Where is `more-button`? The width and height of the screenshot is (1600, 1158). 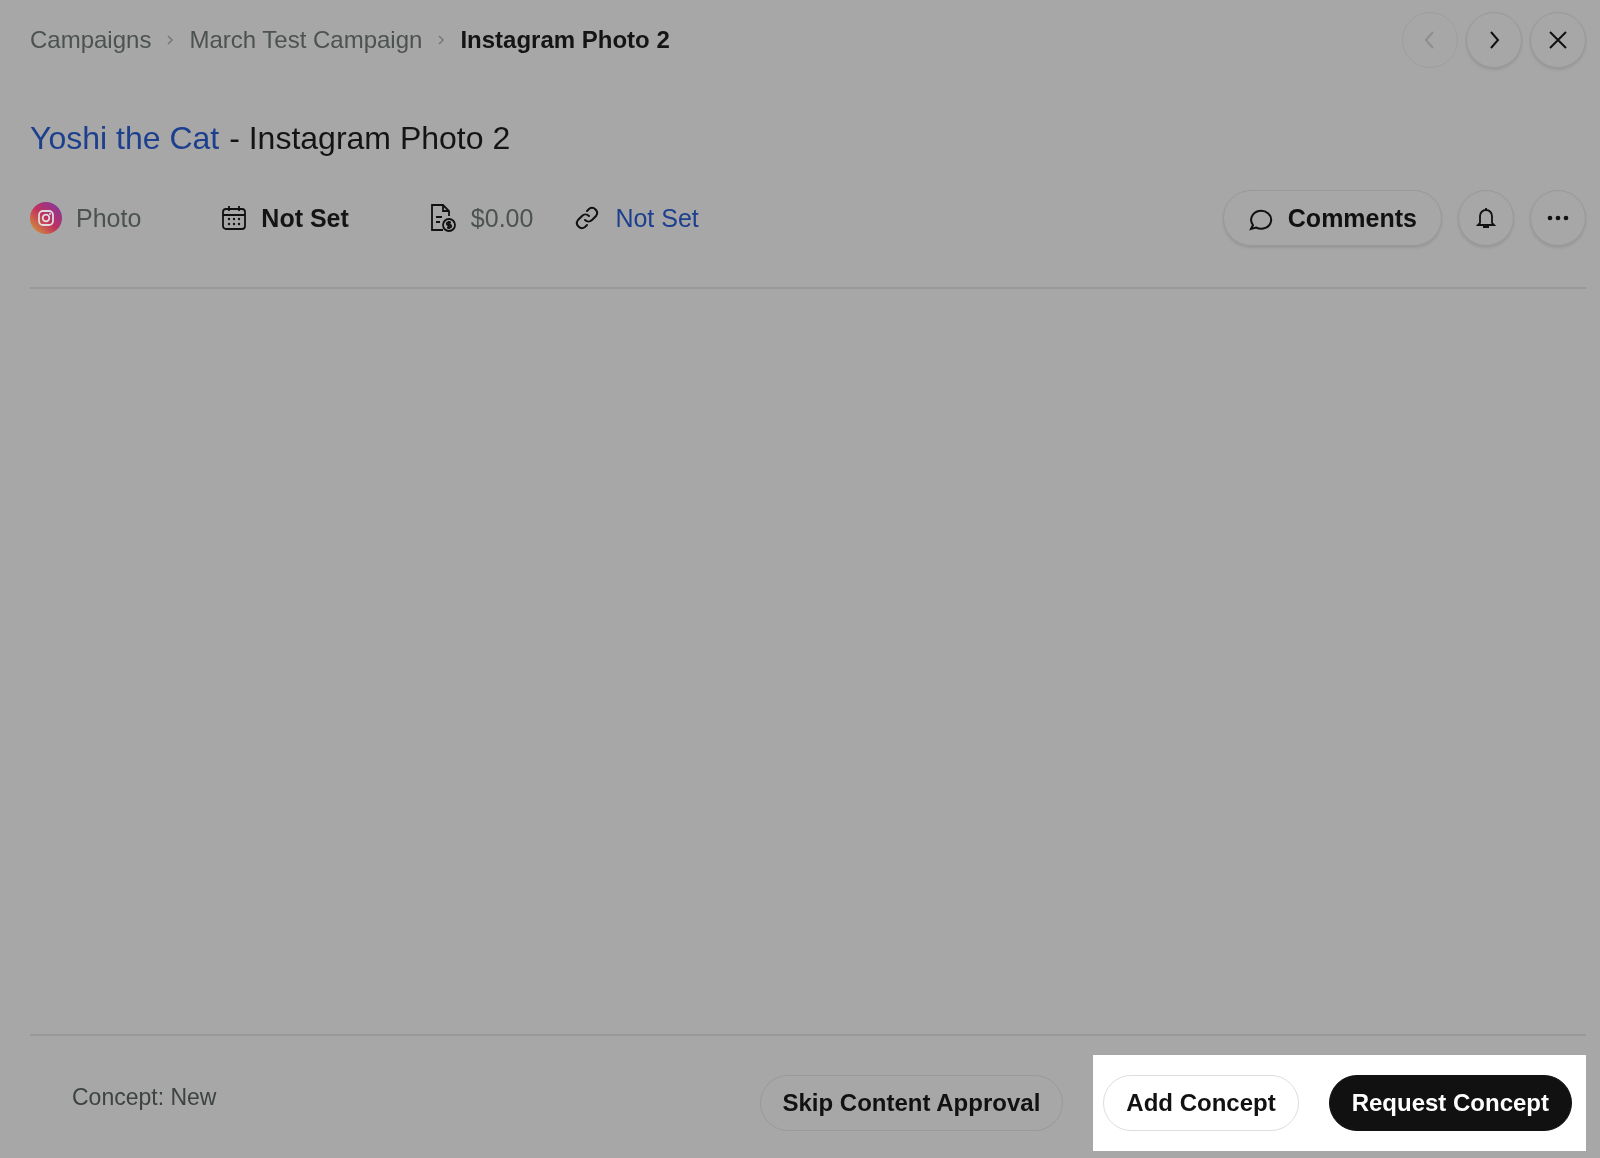
more-button is located at coordinates (1558, 218).